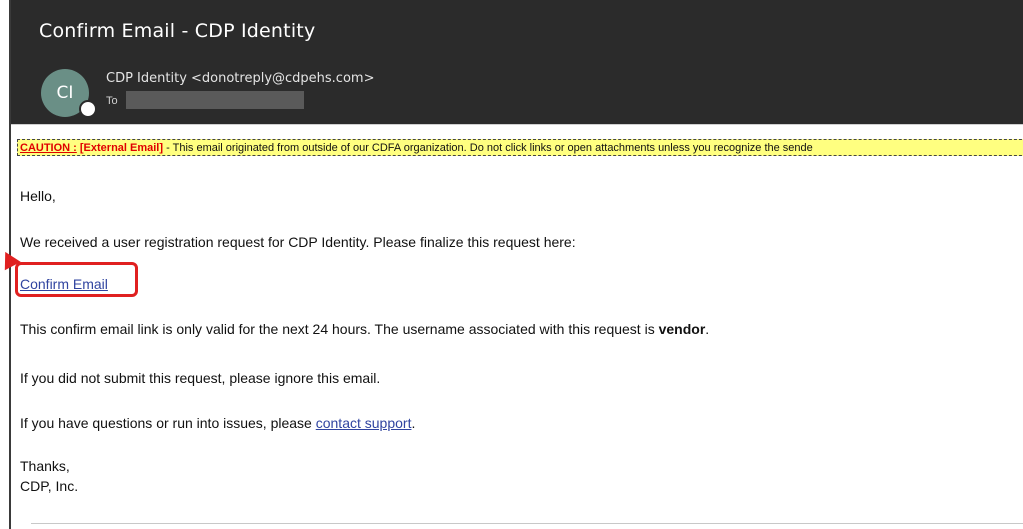  Describe the element at coordinates (48, 148) in the screenshot. I see `caution-label: CAUTION :` at that location.